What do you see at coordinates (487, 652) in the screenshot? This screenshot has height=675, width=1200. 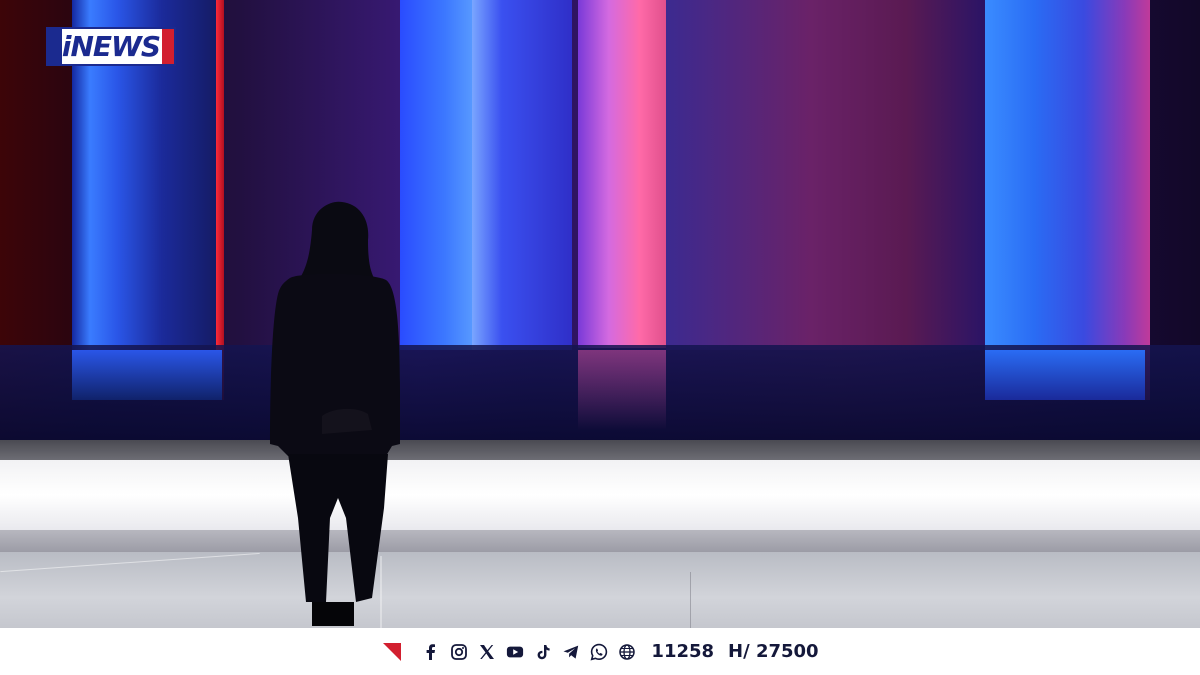 I see `x-icon` at bounding box center [487, 652].